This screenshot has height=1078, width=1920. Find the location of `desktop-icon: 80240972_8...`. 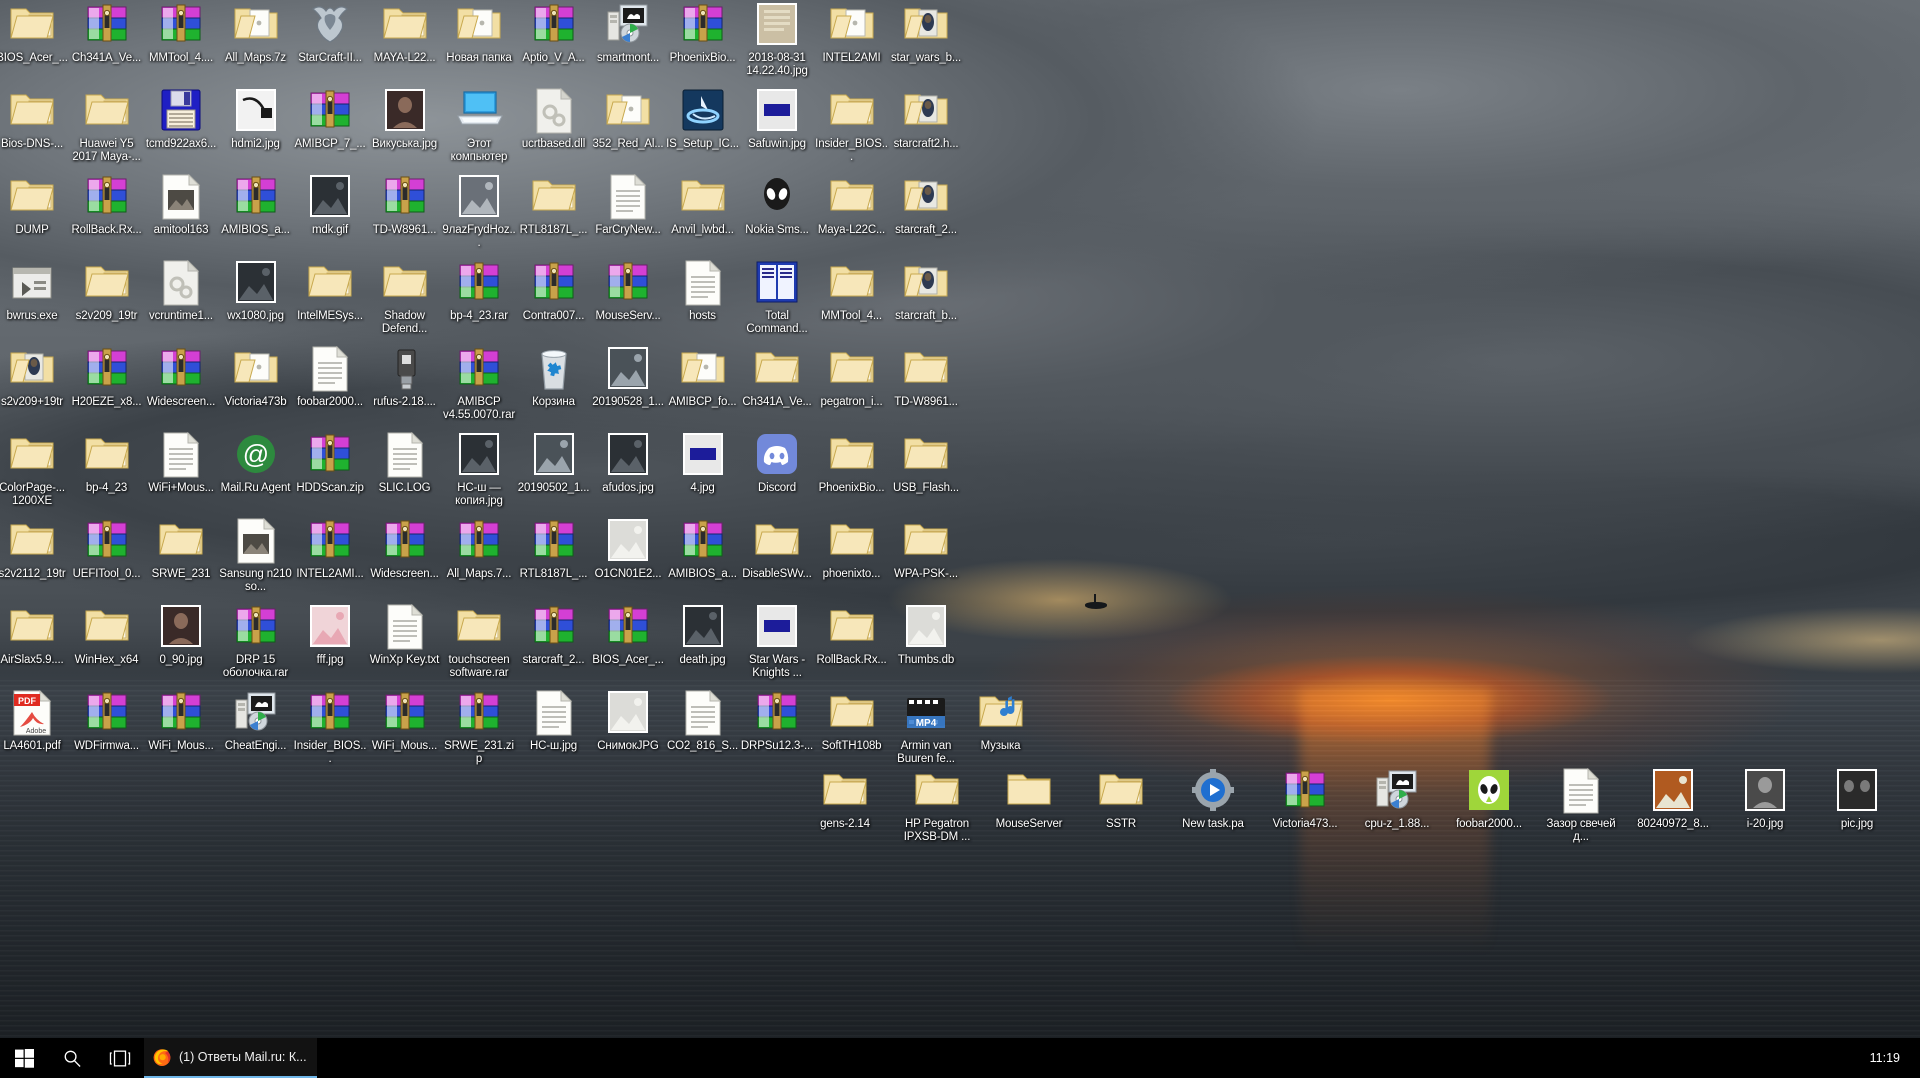

desktop-icon: 80240972_8... is located at coordinates (1673, 799).